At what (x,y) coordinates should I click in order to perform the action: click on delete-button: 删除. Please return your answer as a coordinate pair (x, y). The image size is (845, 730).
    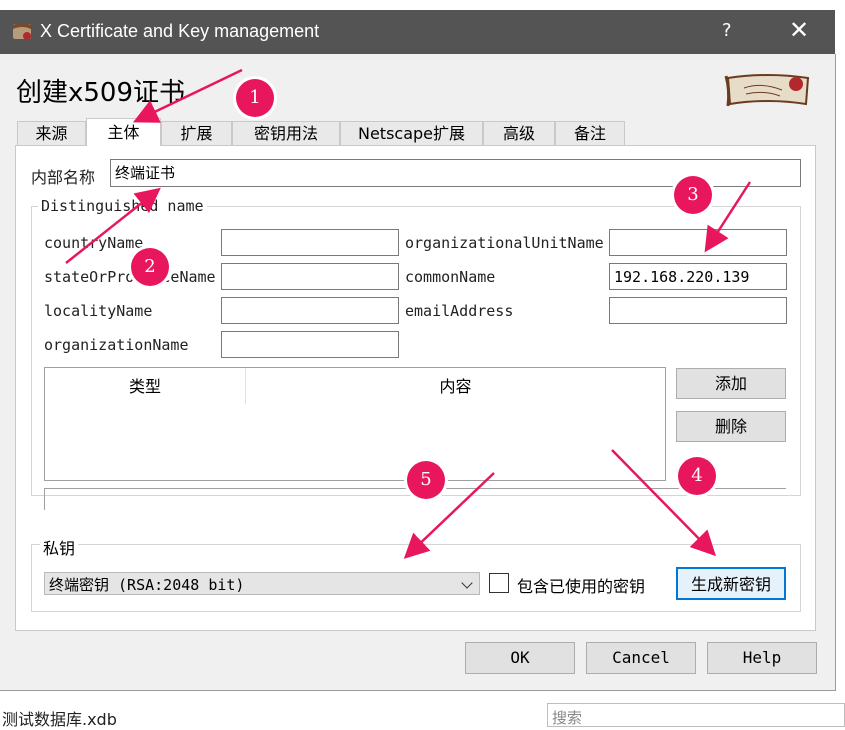
    Looking at the image, I should click on (731, 426).